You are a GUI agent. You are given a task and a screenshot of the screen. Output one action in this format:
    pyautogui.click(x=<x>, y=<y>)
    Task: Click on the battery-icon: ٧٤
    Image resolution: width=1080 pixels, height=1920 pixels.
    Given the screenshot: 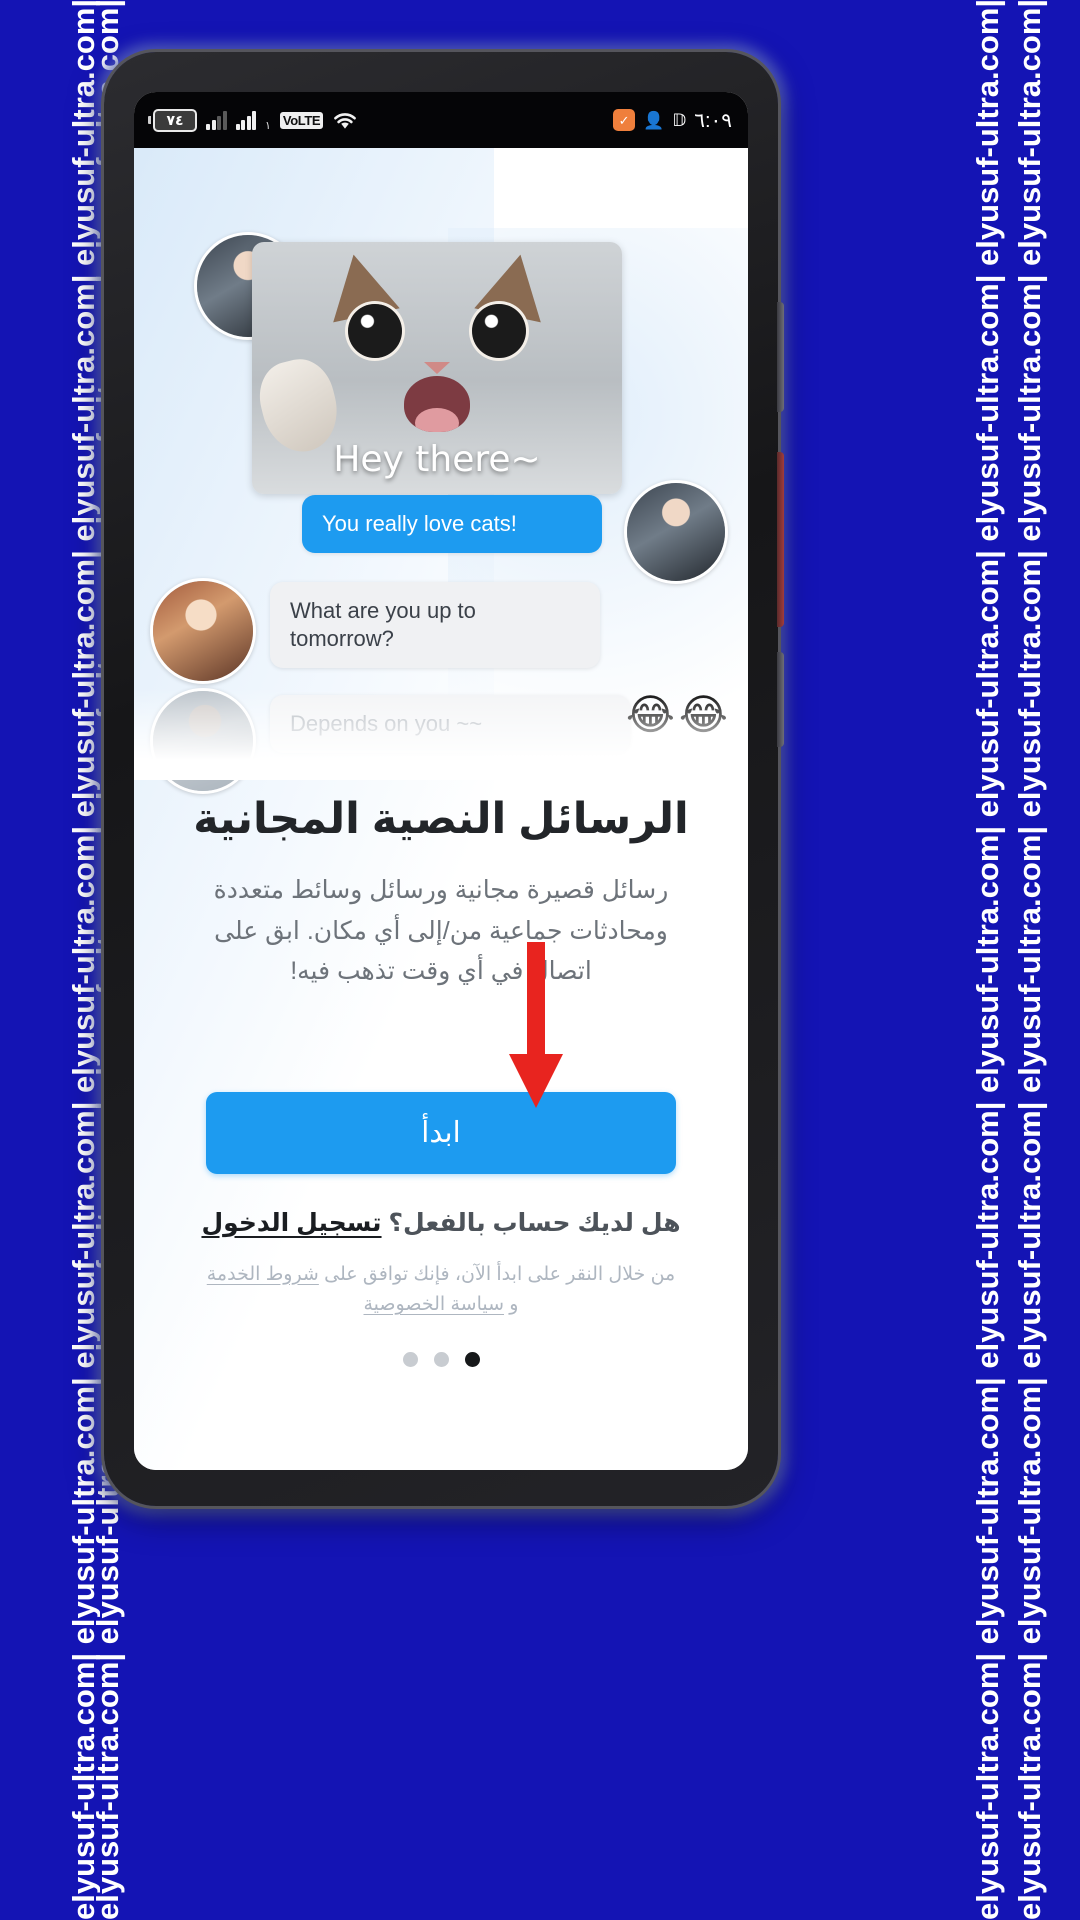 What is the action you would take?
    pyautogui.click(x=172, y=120)
    